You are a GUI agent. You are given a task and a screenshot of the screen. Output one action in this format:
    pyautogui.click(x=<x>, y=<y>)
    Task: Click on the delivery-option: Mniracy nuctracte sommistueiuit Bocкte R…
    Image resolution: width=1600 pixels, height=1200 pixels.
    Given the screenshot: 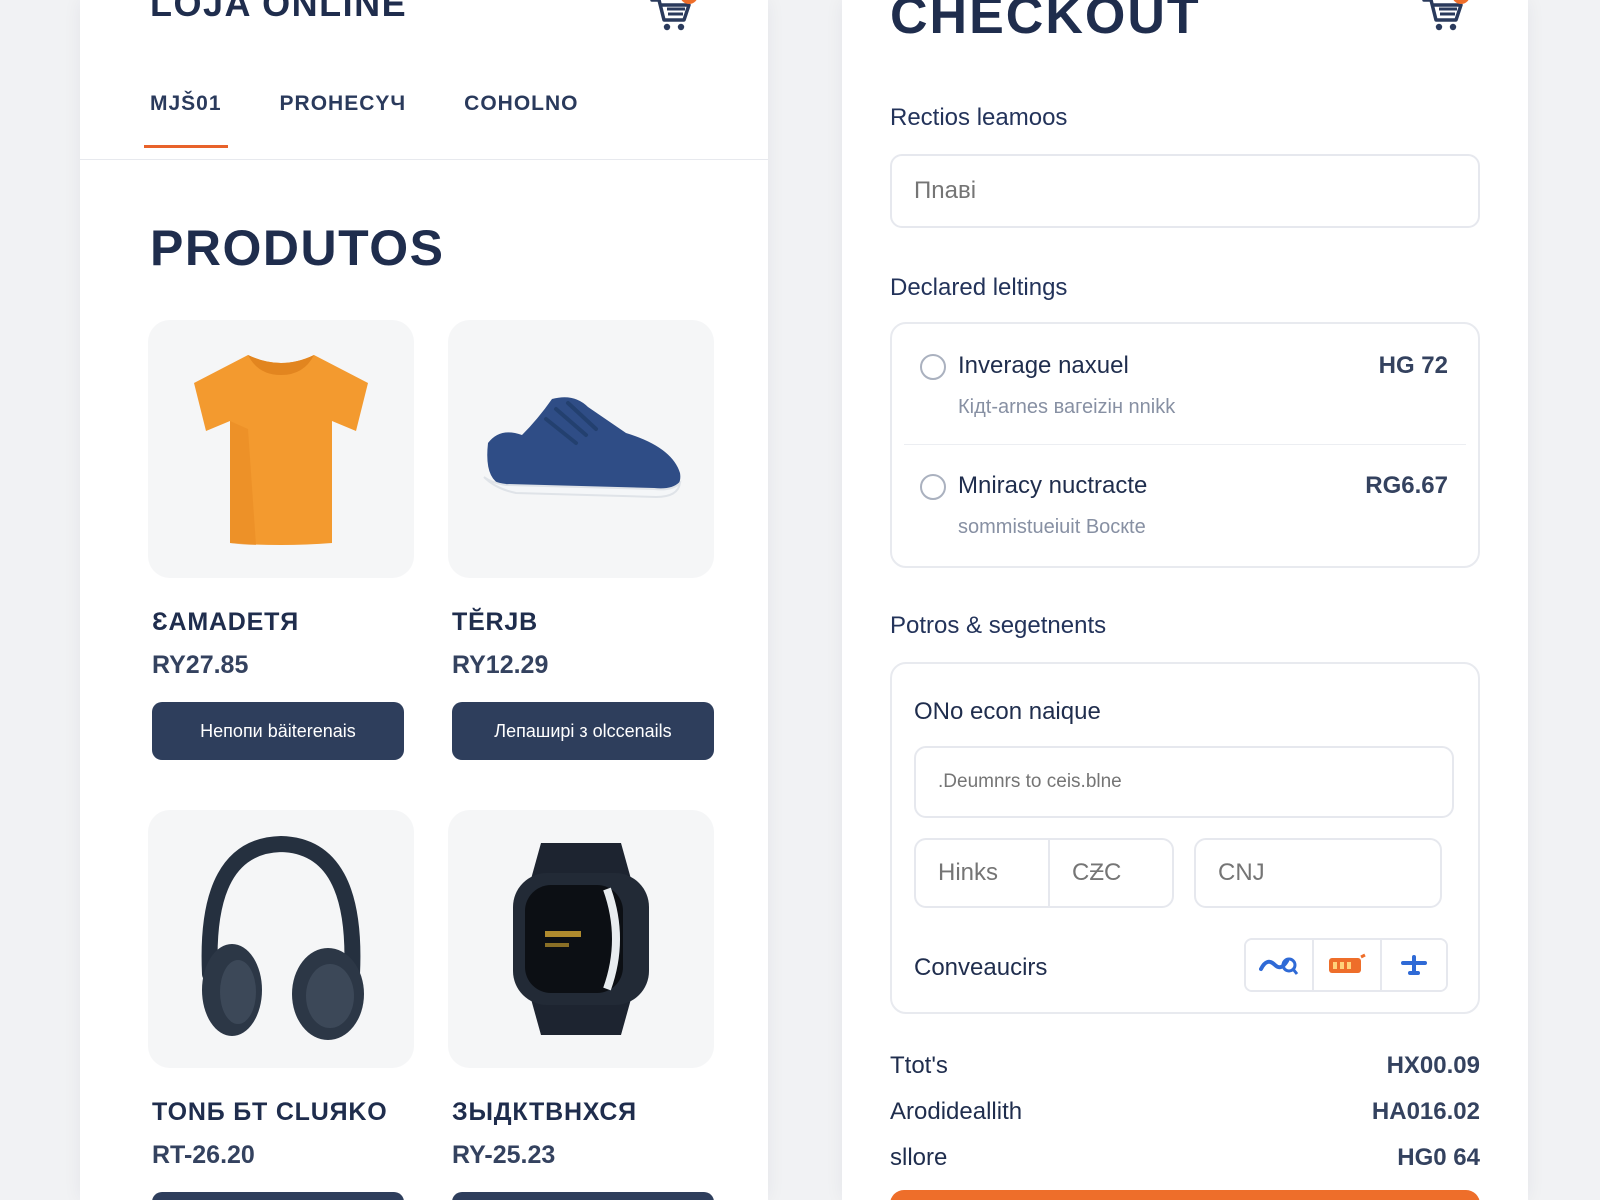 What is the action you would take?
    pyautogui.click(x=1185, y=504)
    